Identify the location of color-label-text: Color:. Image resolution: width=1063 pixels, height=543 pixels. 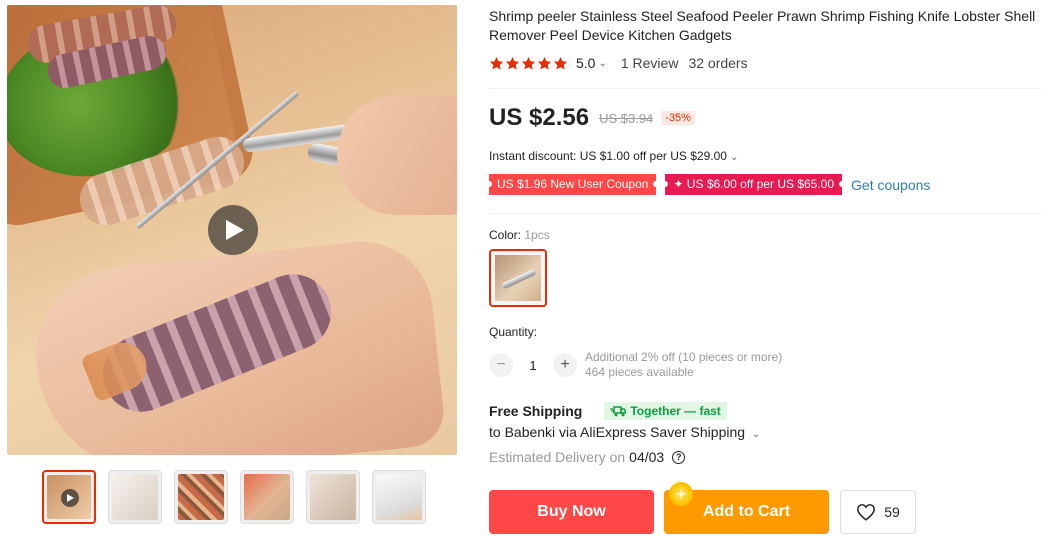
(505, 235).